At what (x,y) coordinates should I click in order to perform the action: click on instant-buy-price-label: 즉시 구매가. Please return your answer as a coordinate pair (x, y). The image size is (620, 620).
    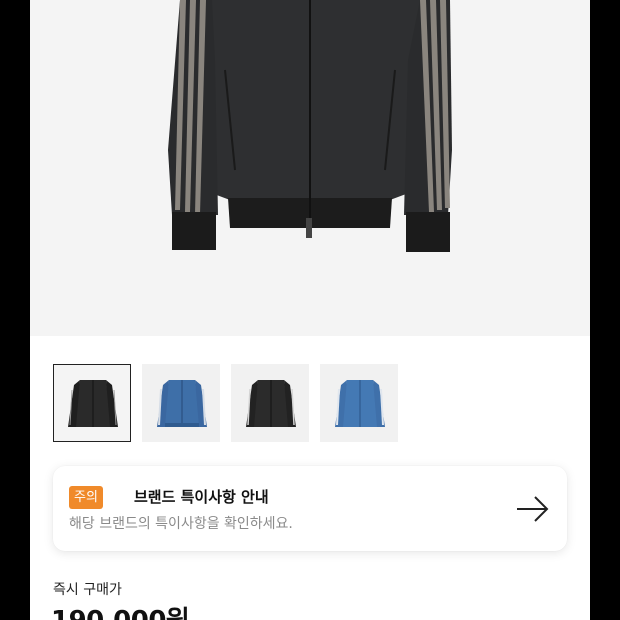
    Looking at the image, I should click on (87, 590).